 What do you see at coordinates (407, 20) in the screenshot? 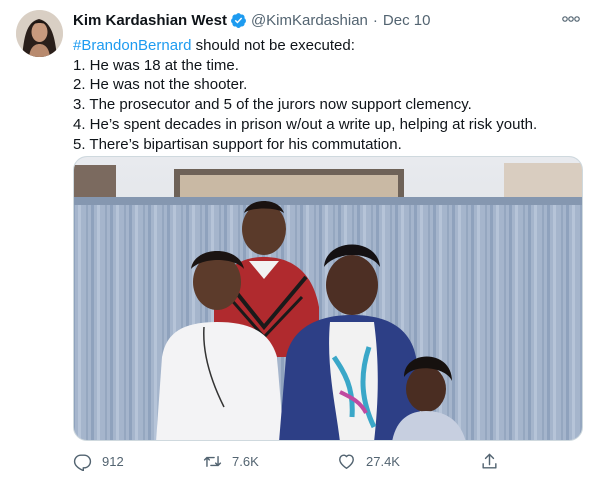
I see `tweet-date: Dec 10` at bounding box center [407, 20].